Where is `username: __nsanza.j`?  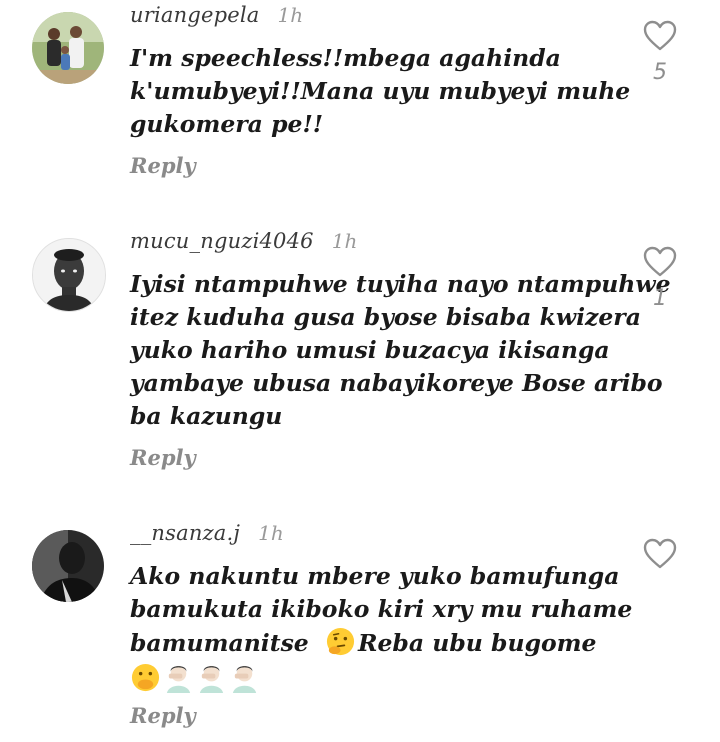
username: __nsanza.j is located at coordinates (185, 533).